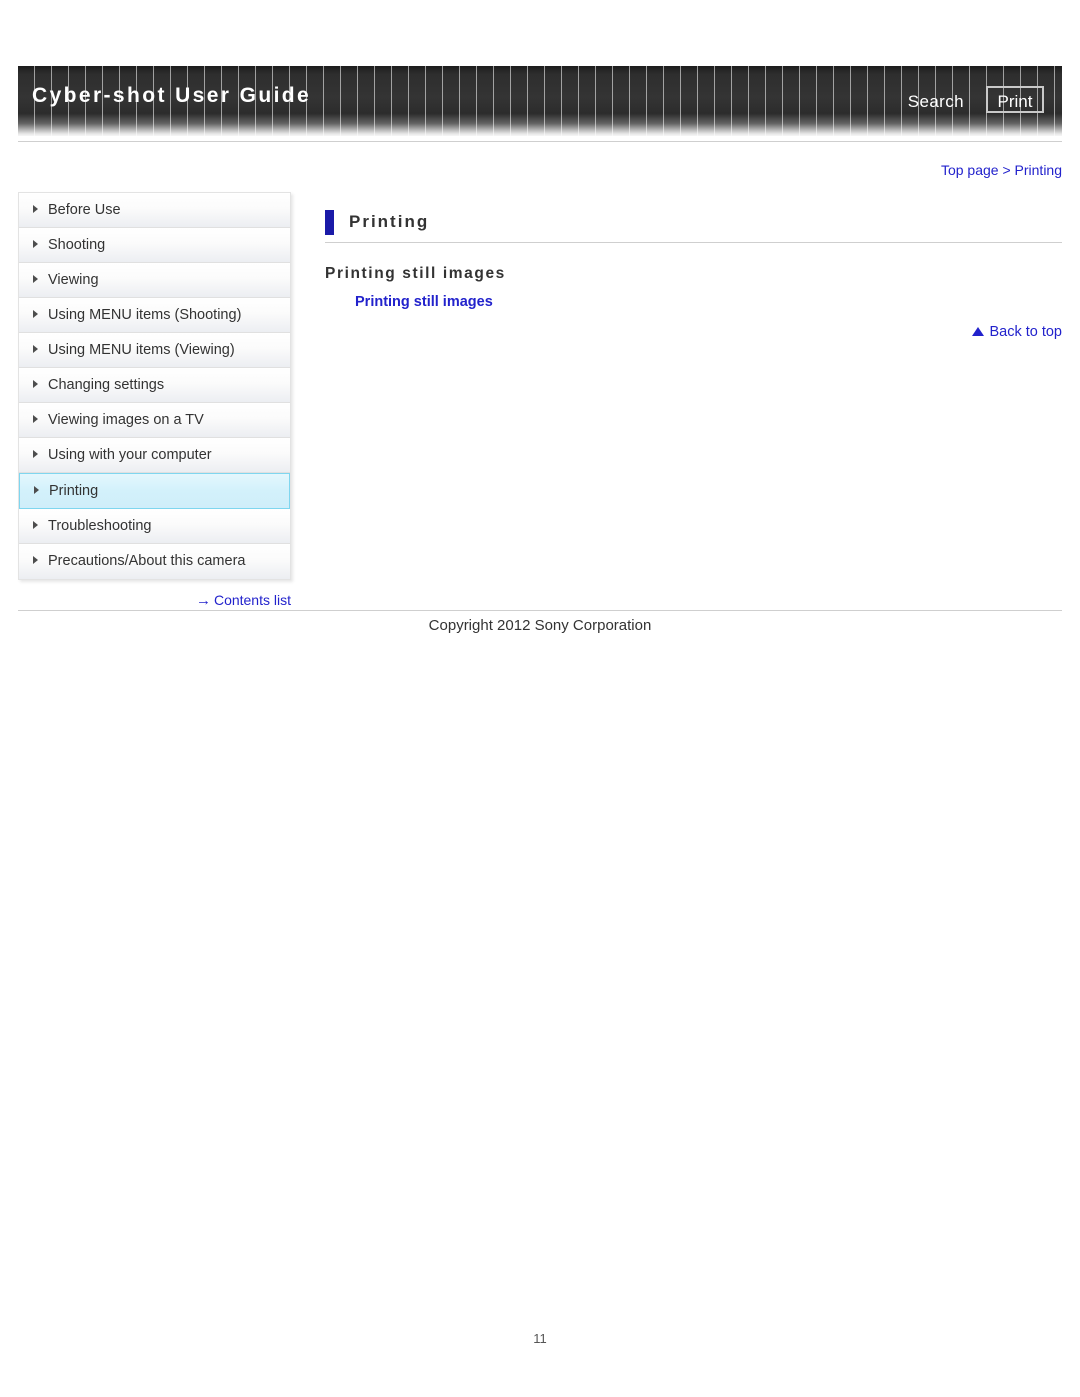 The width and height of the screenshot is (1080, 1397). I want to click on page-title-marker, so click(329, 222).